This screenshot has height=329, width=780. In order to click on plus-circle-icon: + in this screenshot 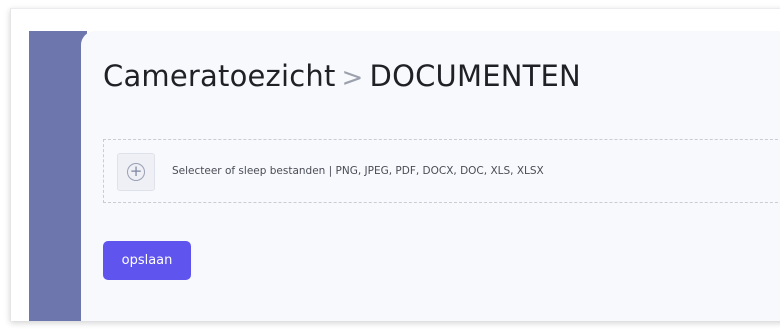, I will do `click(136, 172)`.